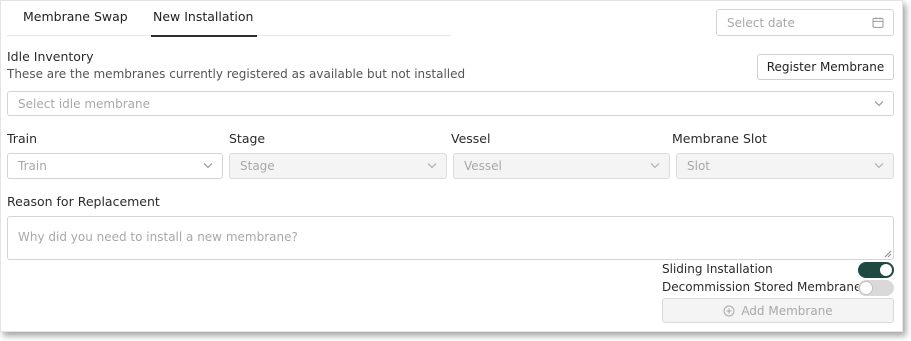 This screenshot has width=911, height=341. Describe the element at coordinates (719, 138) in the screenshot. I see `membrane-slot-label: Membrane Slot` at that location.